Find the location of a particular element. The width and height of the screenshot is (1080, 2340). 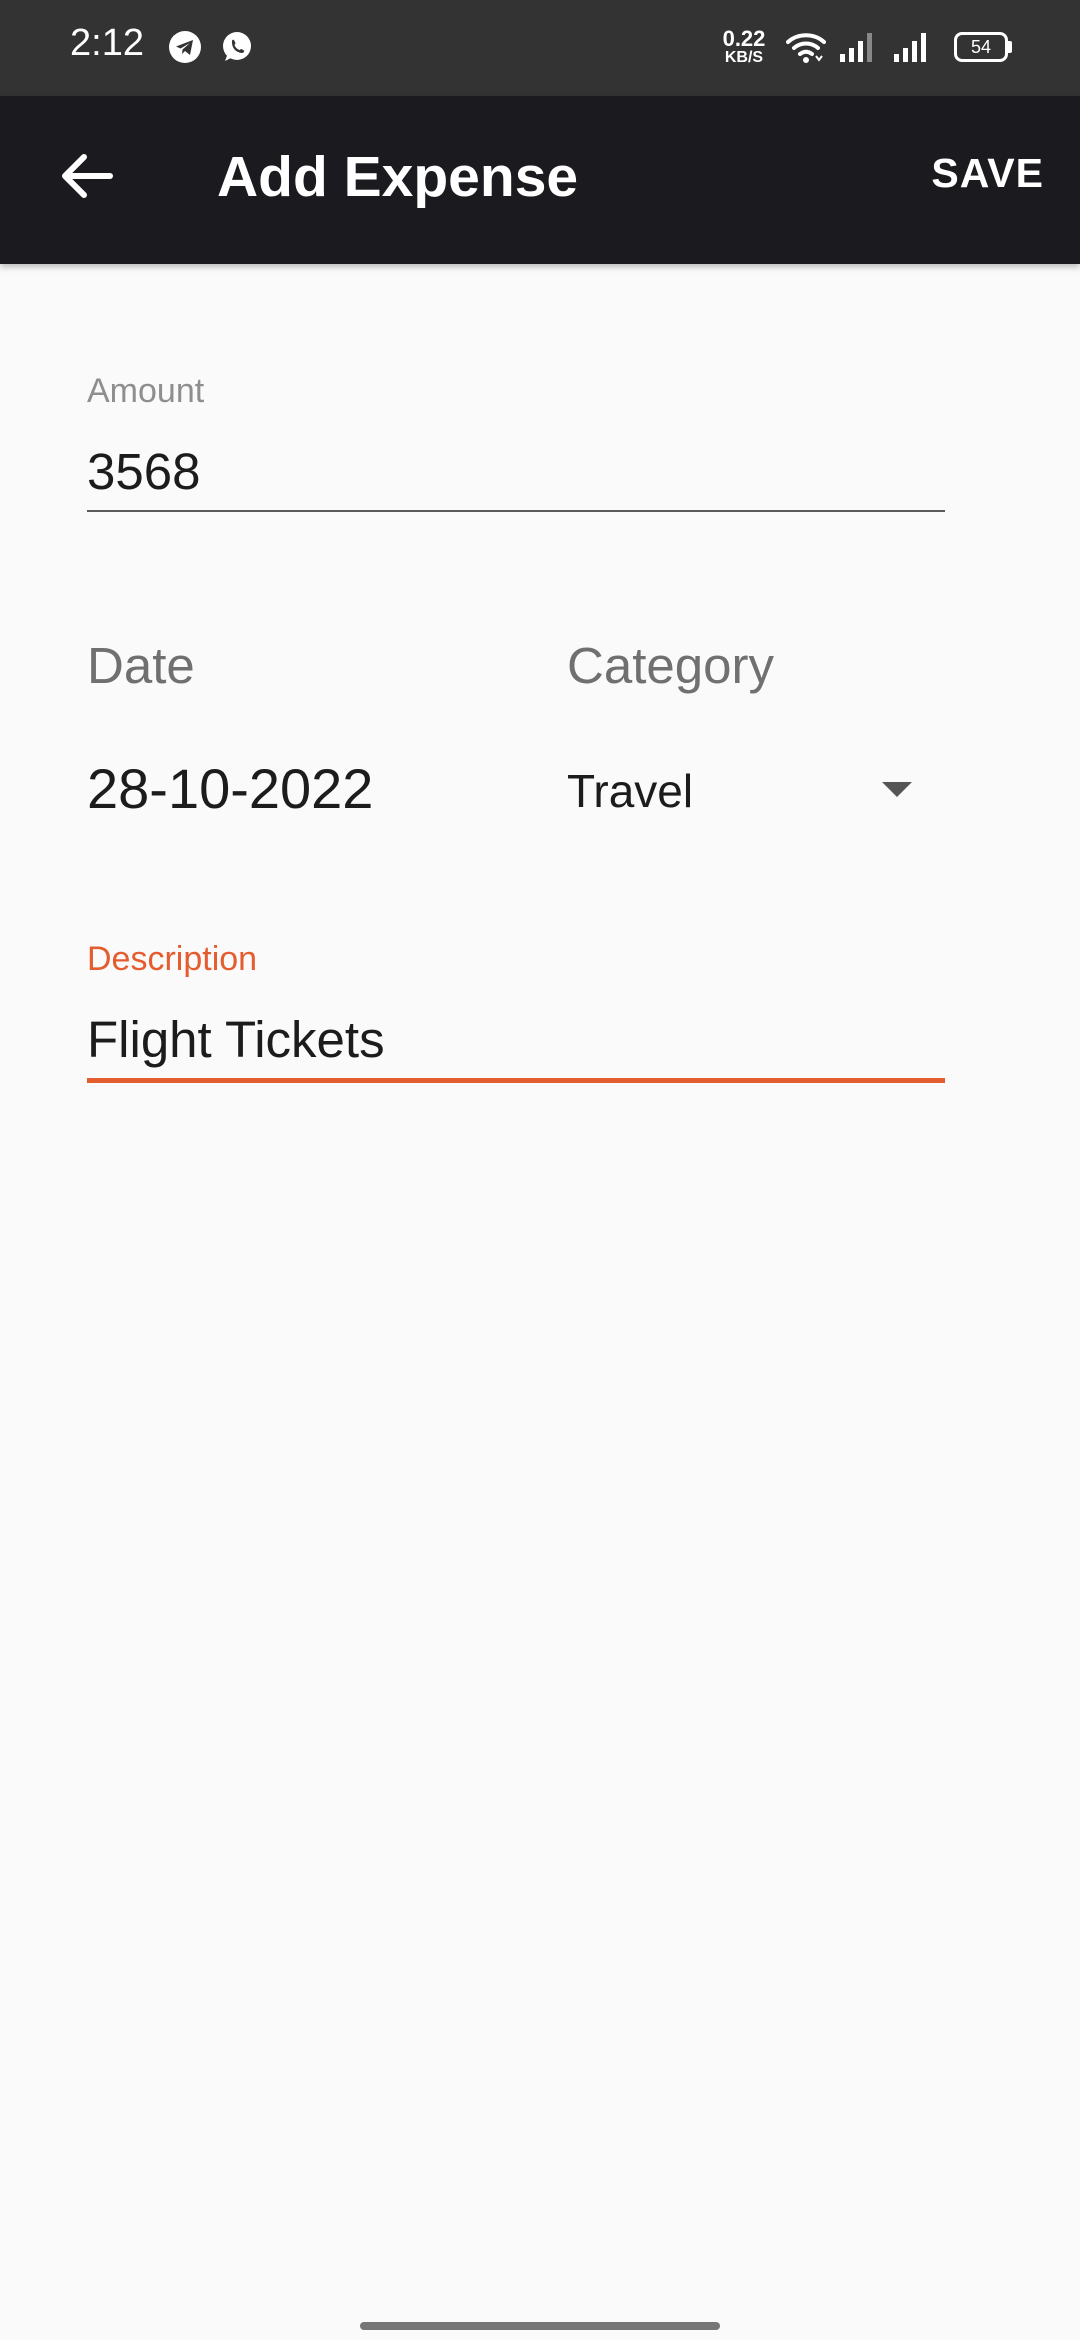

description-label: Description is located at coordinates (172, 959).